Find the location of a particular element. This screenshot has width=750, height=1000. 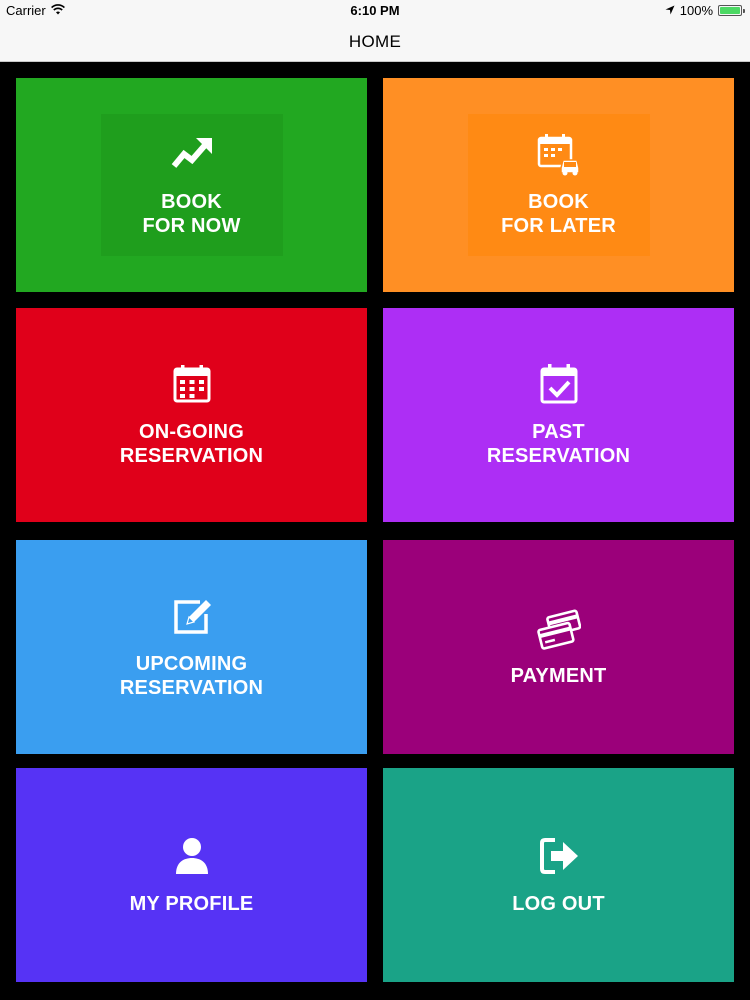

status-bar: Carrier 6:10 PM 100% is located at coordinates (375, 11).